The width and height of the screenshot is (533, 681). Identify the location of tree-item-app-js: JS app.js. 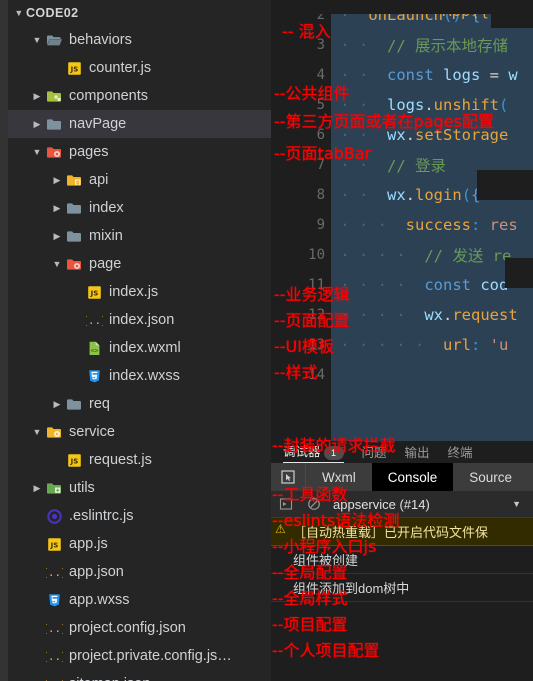
(139, 544).